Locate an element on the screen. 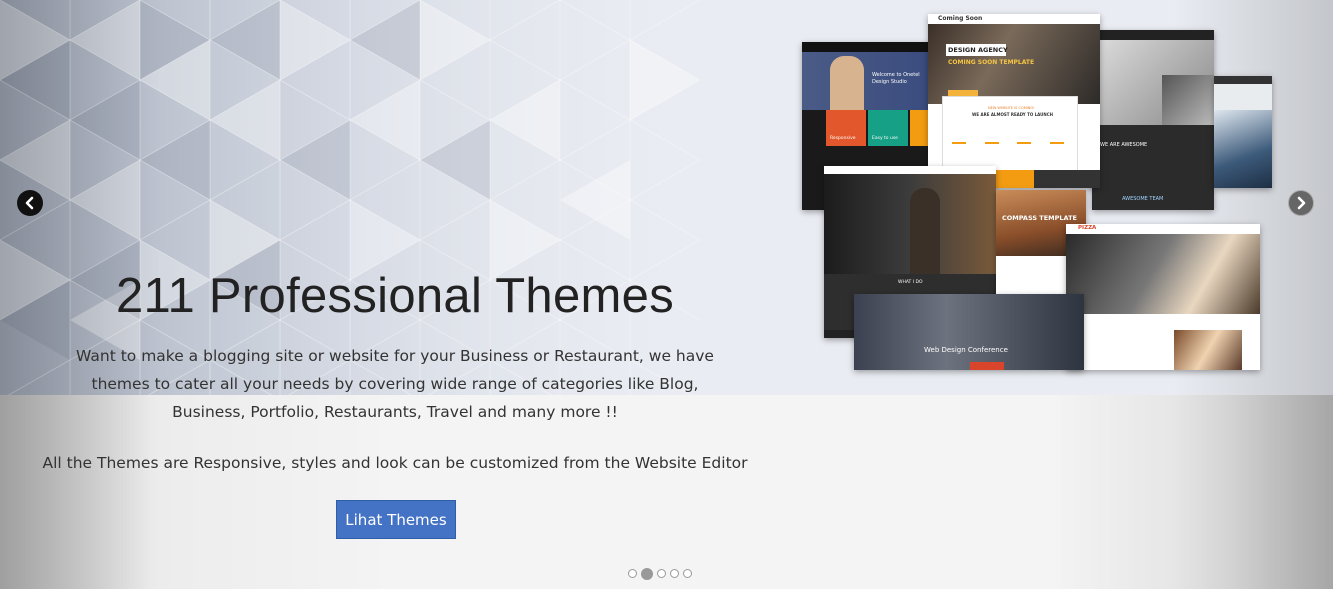  theme-preview-conference: Web Design Conference is located at coordinates (969, 332).